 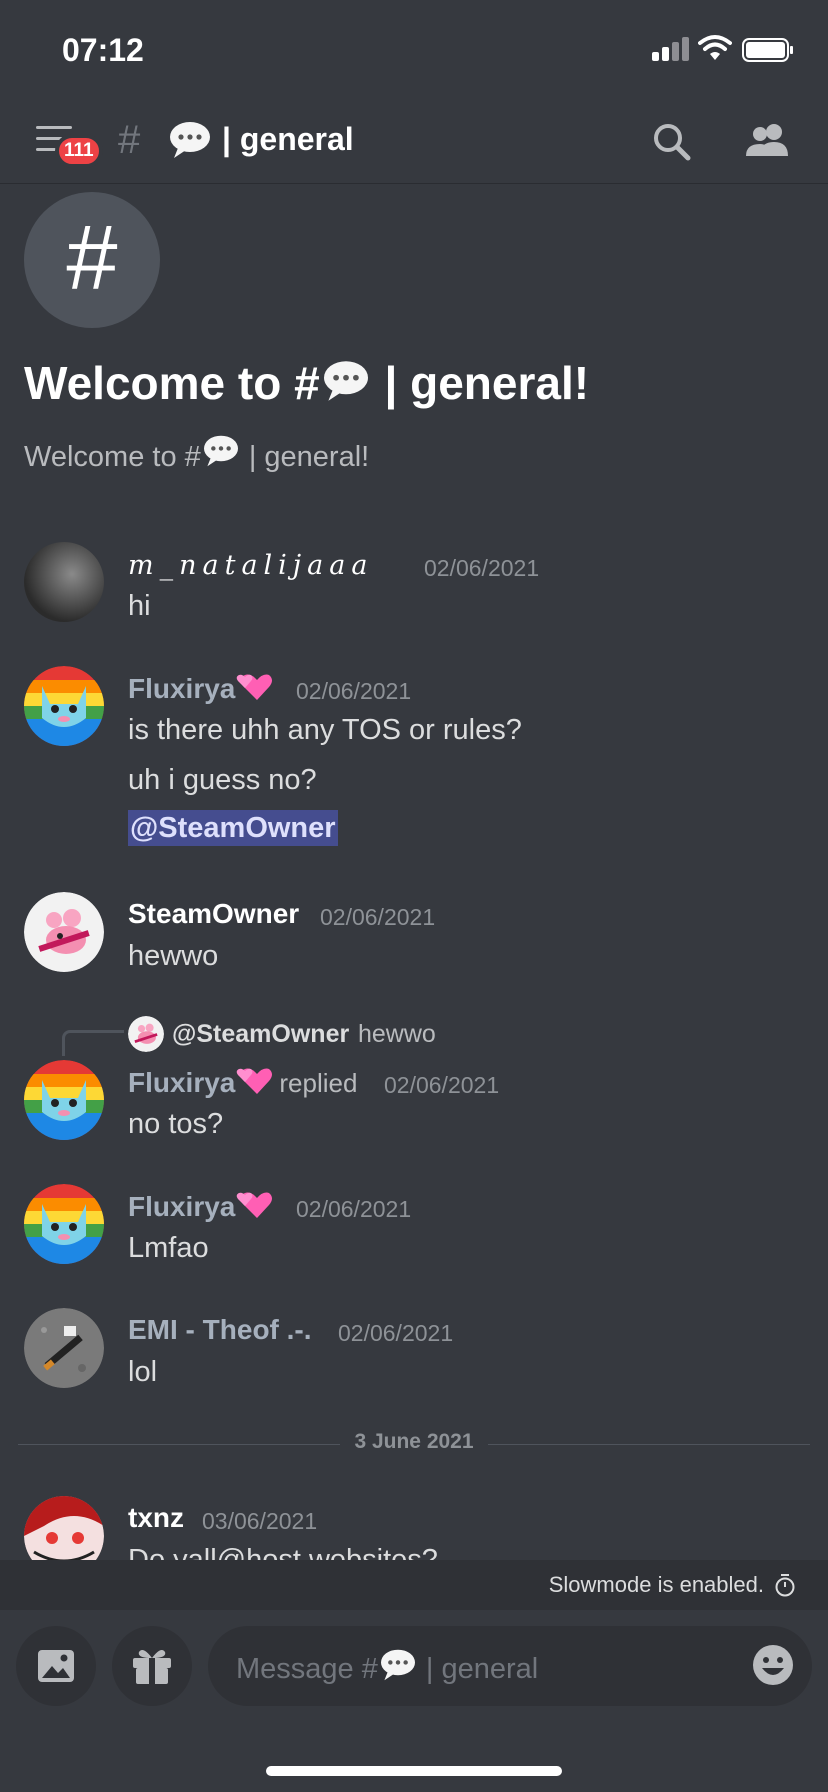 I want to click on message-author: Fluxirya replied, so click(x=242, y=1082).